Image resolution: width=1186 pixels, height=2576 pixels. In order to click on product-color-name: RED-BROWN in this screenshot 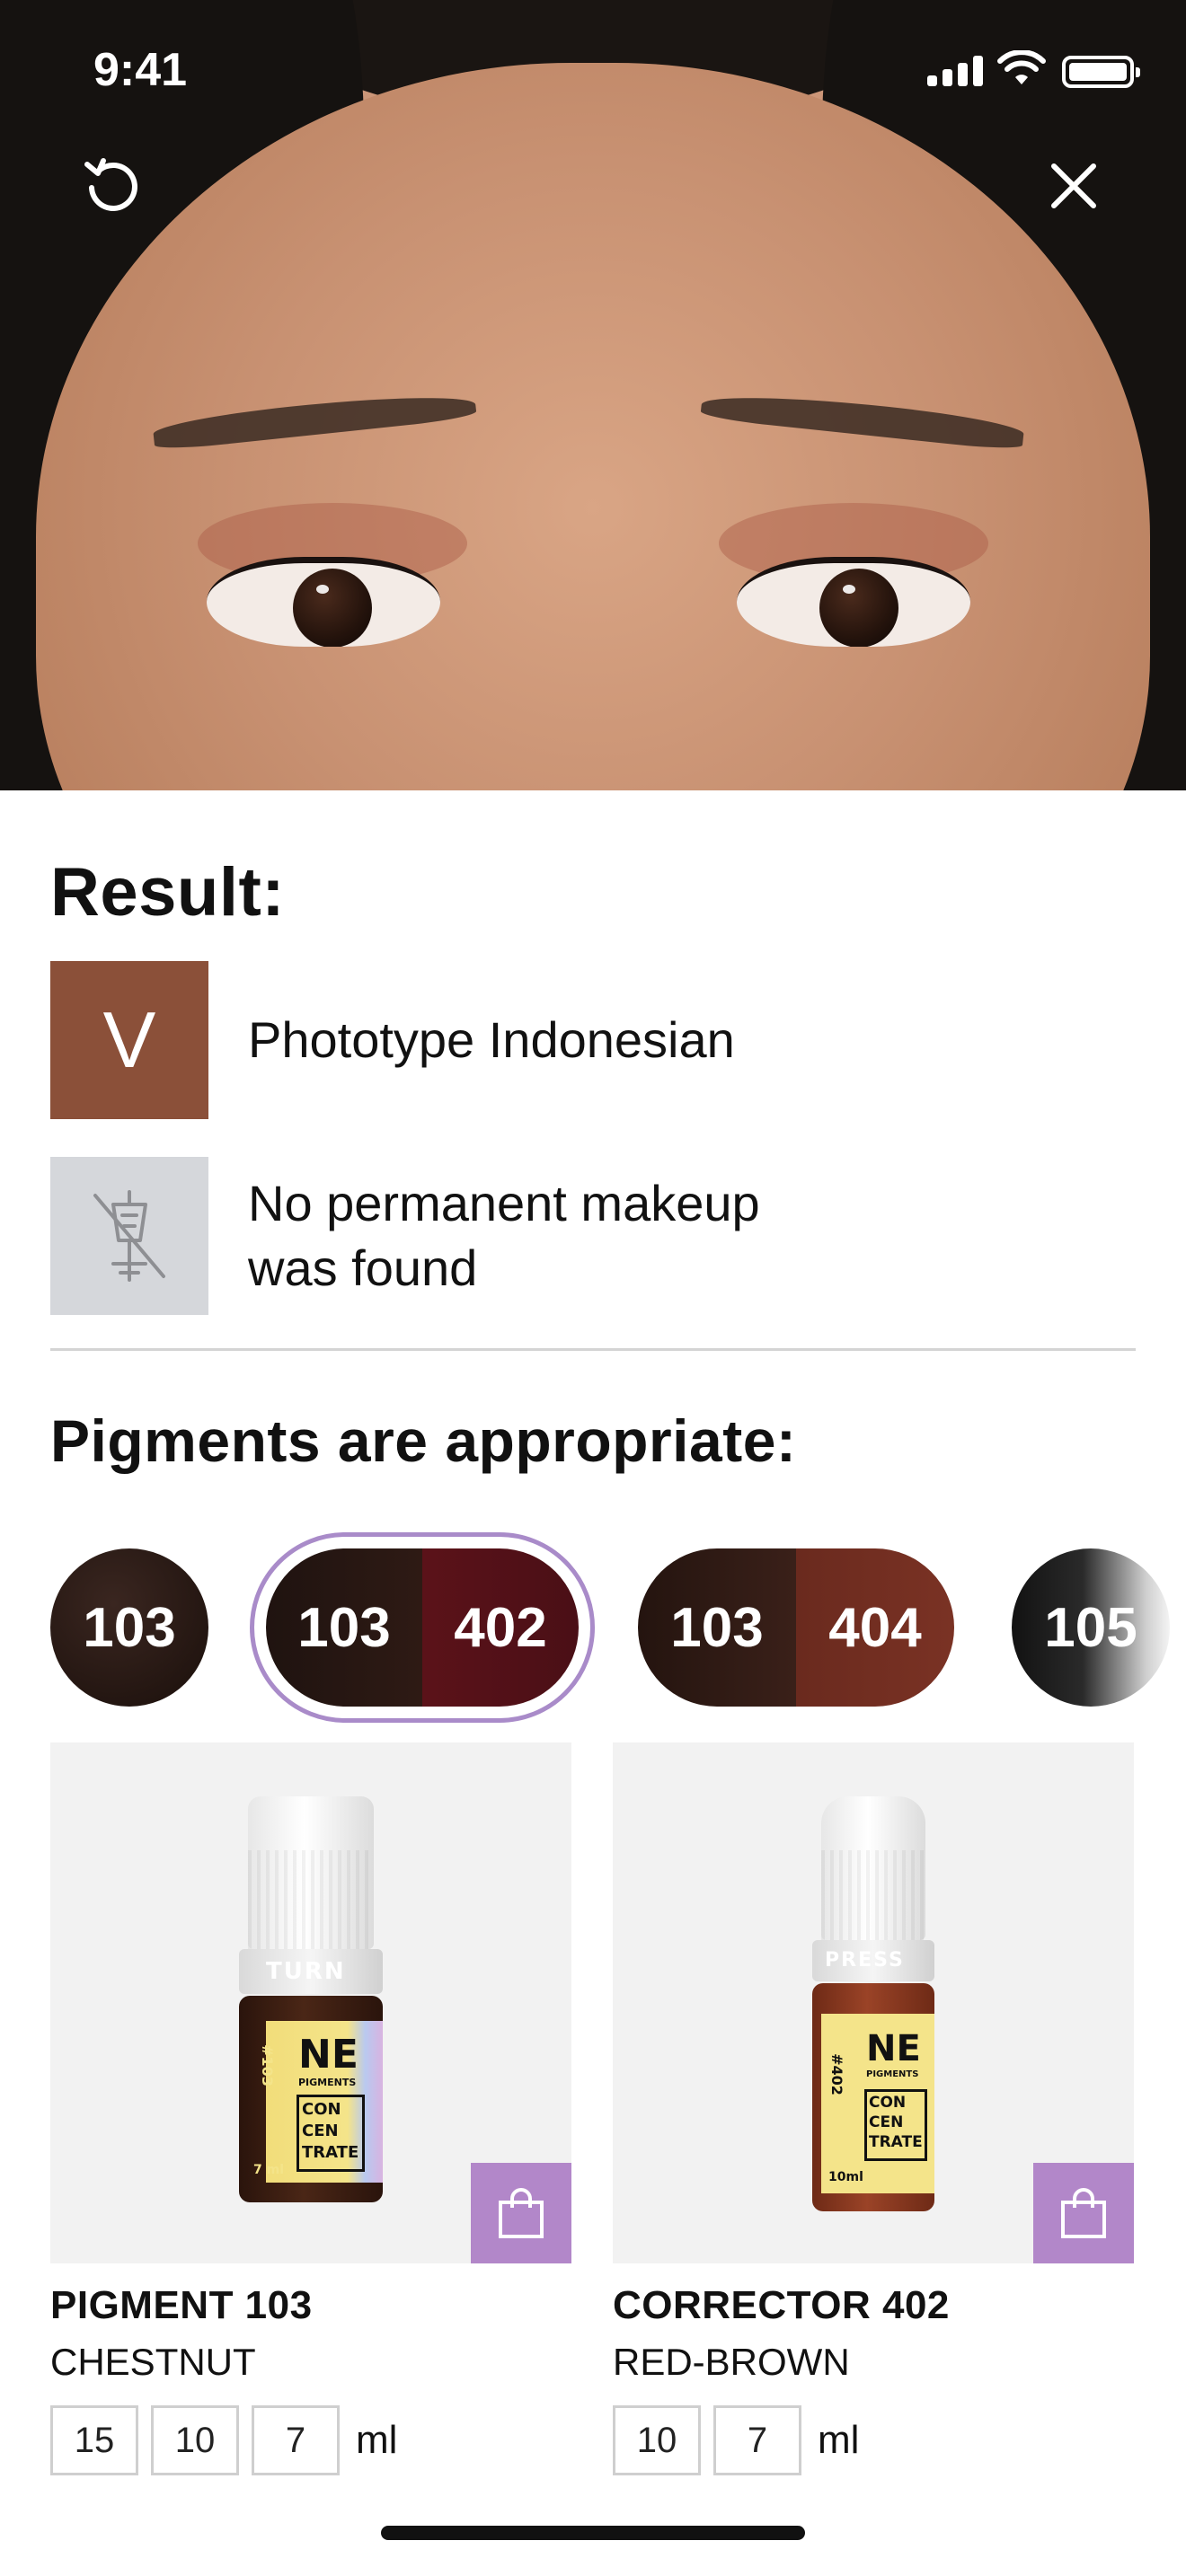, I will do `click(731, 2362)`.